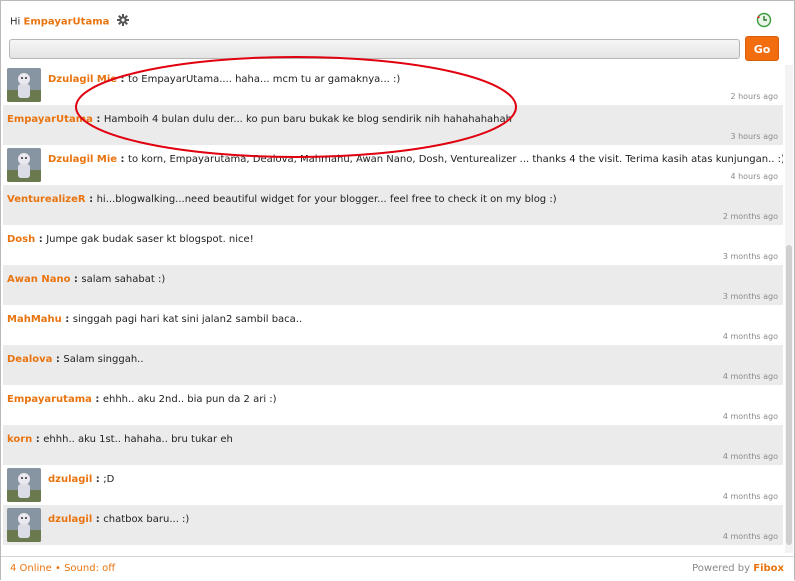 This screenshot has height=581, width=795. Describe the element at coordinates (754, 136) in the screenshot. I see `message-timestamp: 3 hours ago` at that location.